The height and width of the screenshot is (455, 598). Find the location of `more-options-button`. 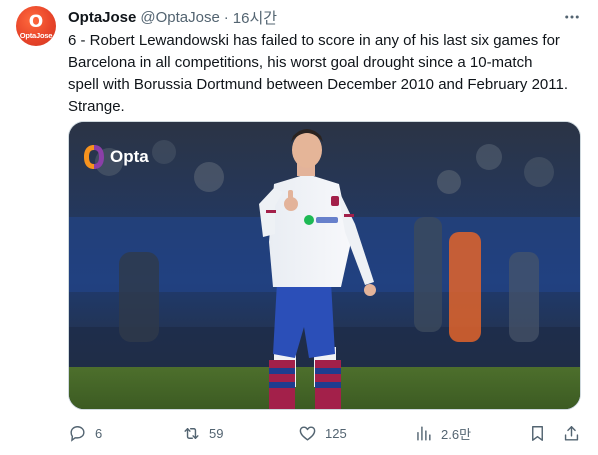

more-options-button is located at coordinates (572, 17).